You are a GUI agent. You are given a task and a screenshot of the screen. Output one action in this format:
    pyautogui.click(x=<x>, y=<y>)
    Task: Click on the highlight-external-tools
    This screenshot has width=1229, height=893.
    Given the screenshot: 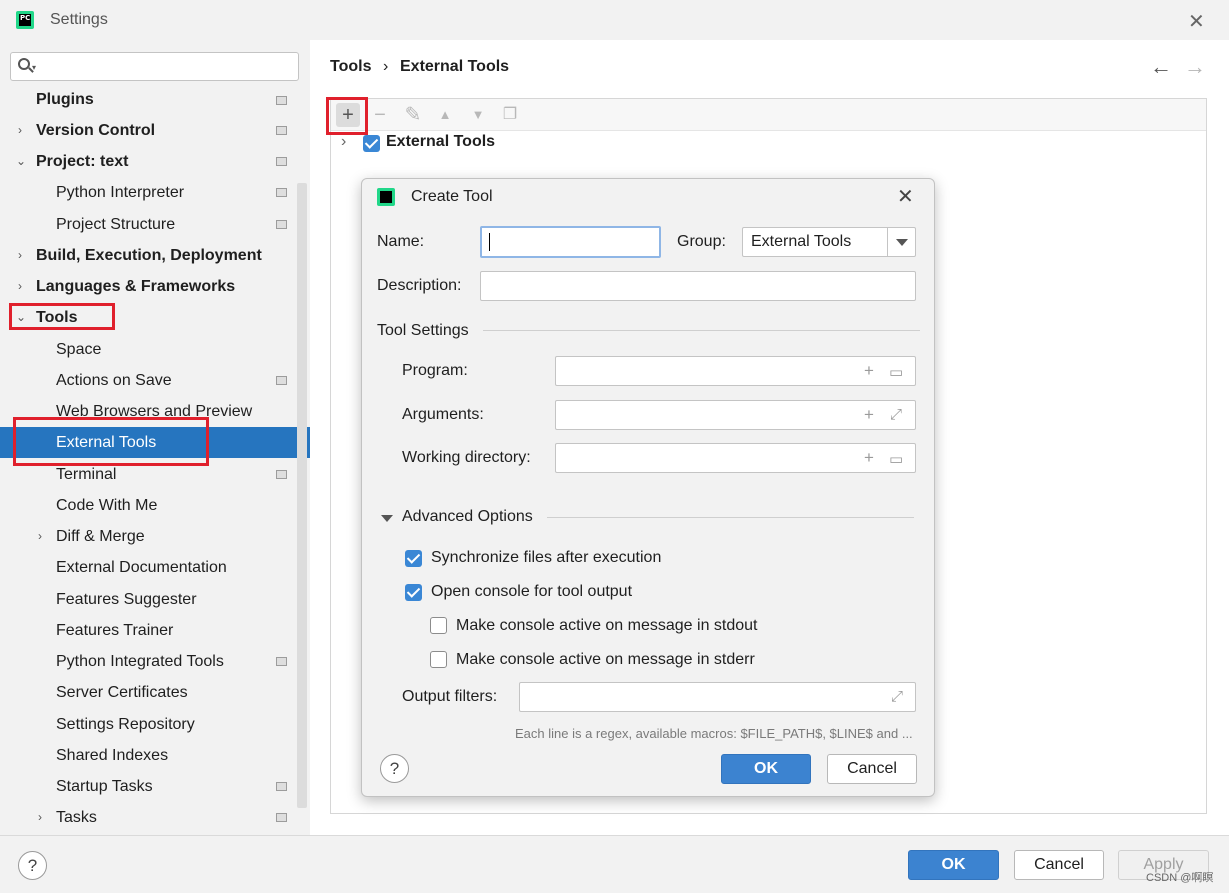 What is the action you would take?
    pyautogui.click(x=111, y=441)
    